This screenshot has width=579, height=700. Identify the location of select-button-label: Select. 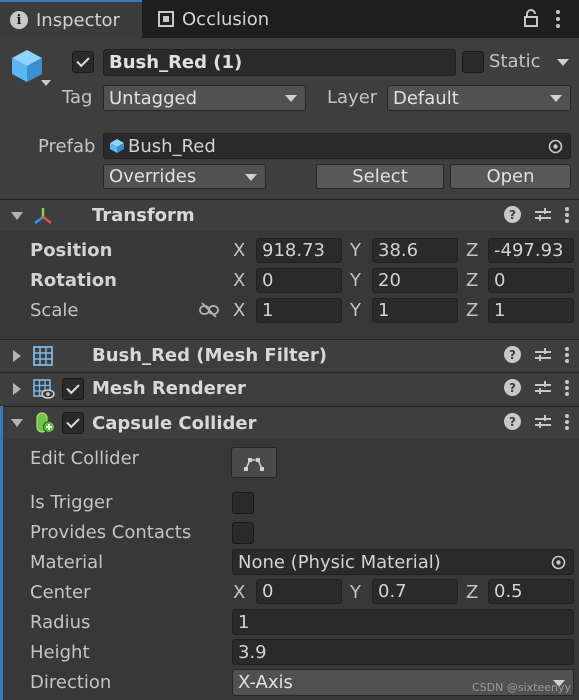
(380, 176).